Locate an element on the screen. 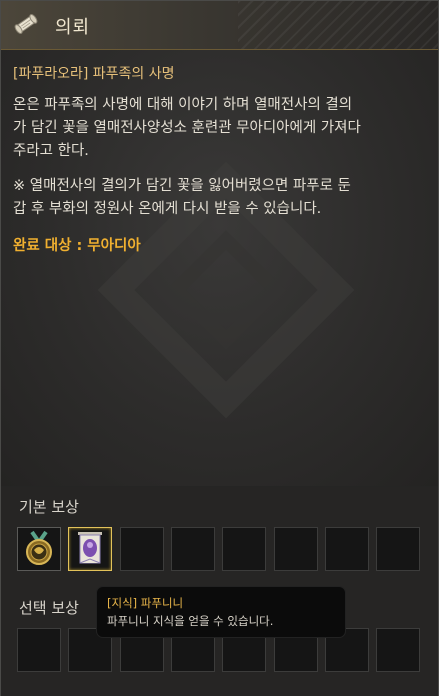  description-line: 온은 파푸족의 사명에 대해 이야기 하며 열매전사의 결의 is located at coordinates (183, 105).